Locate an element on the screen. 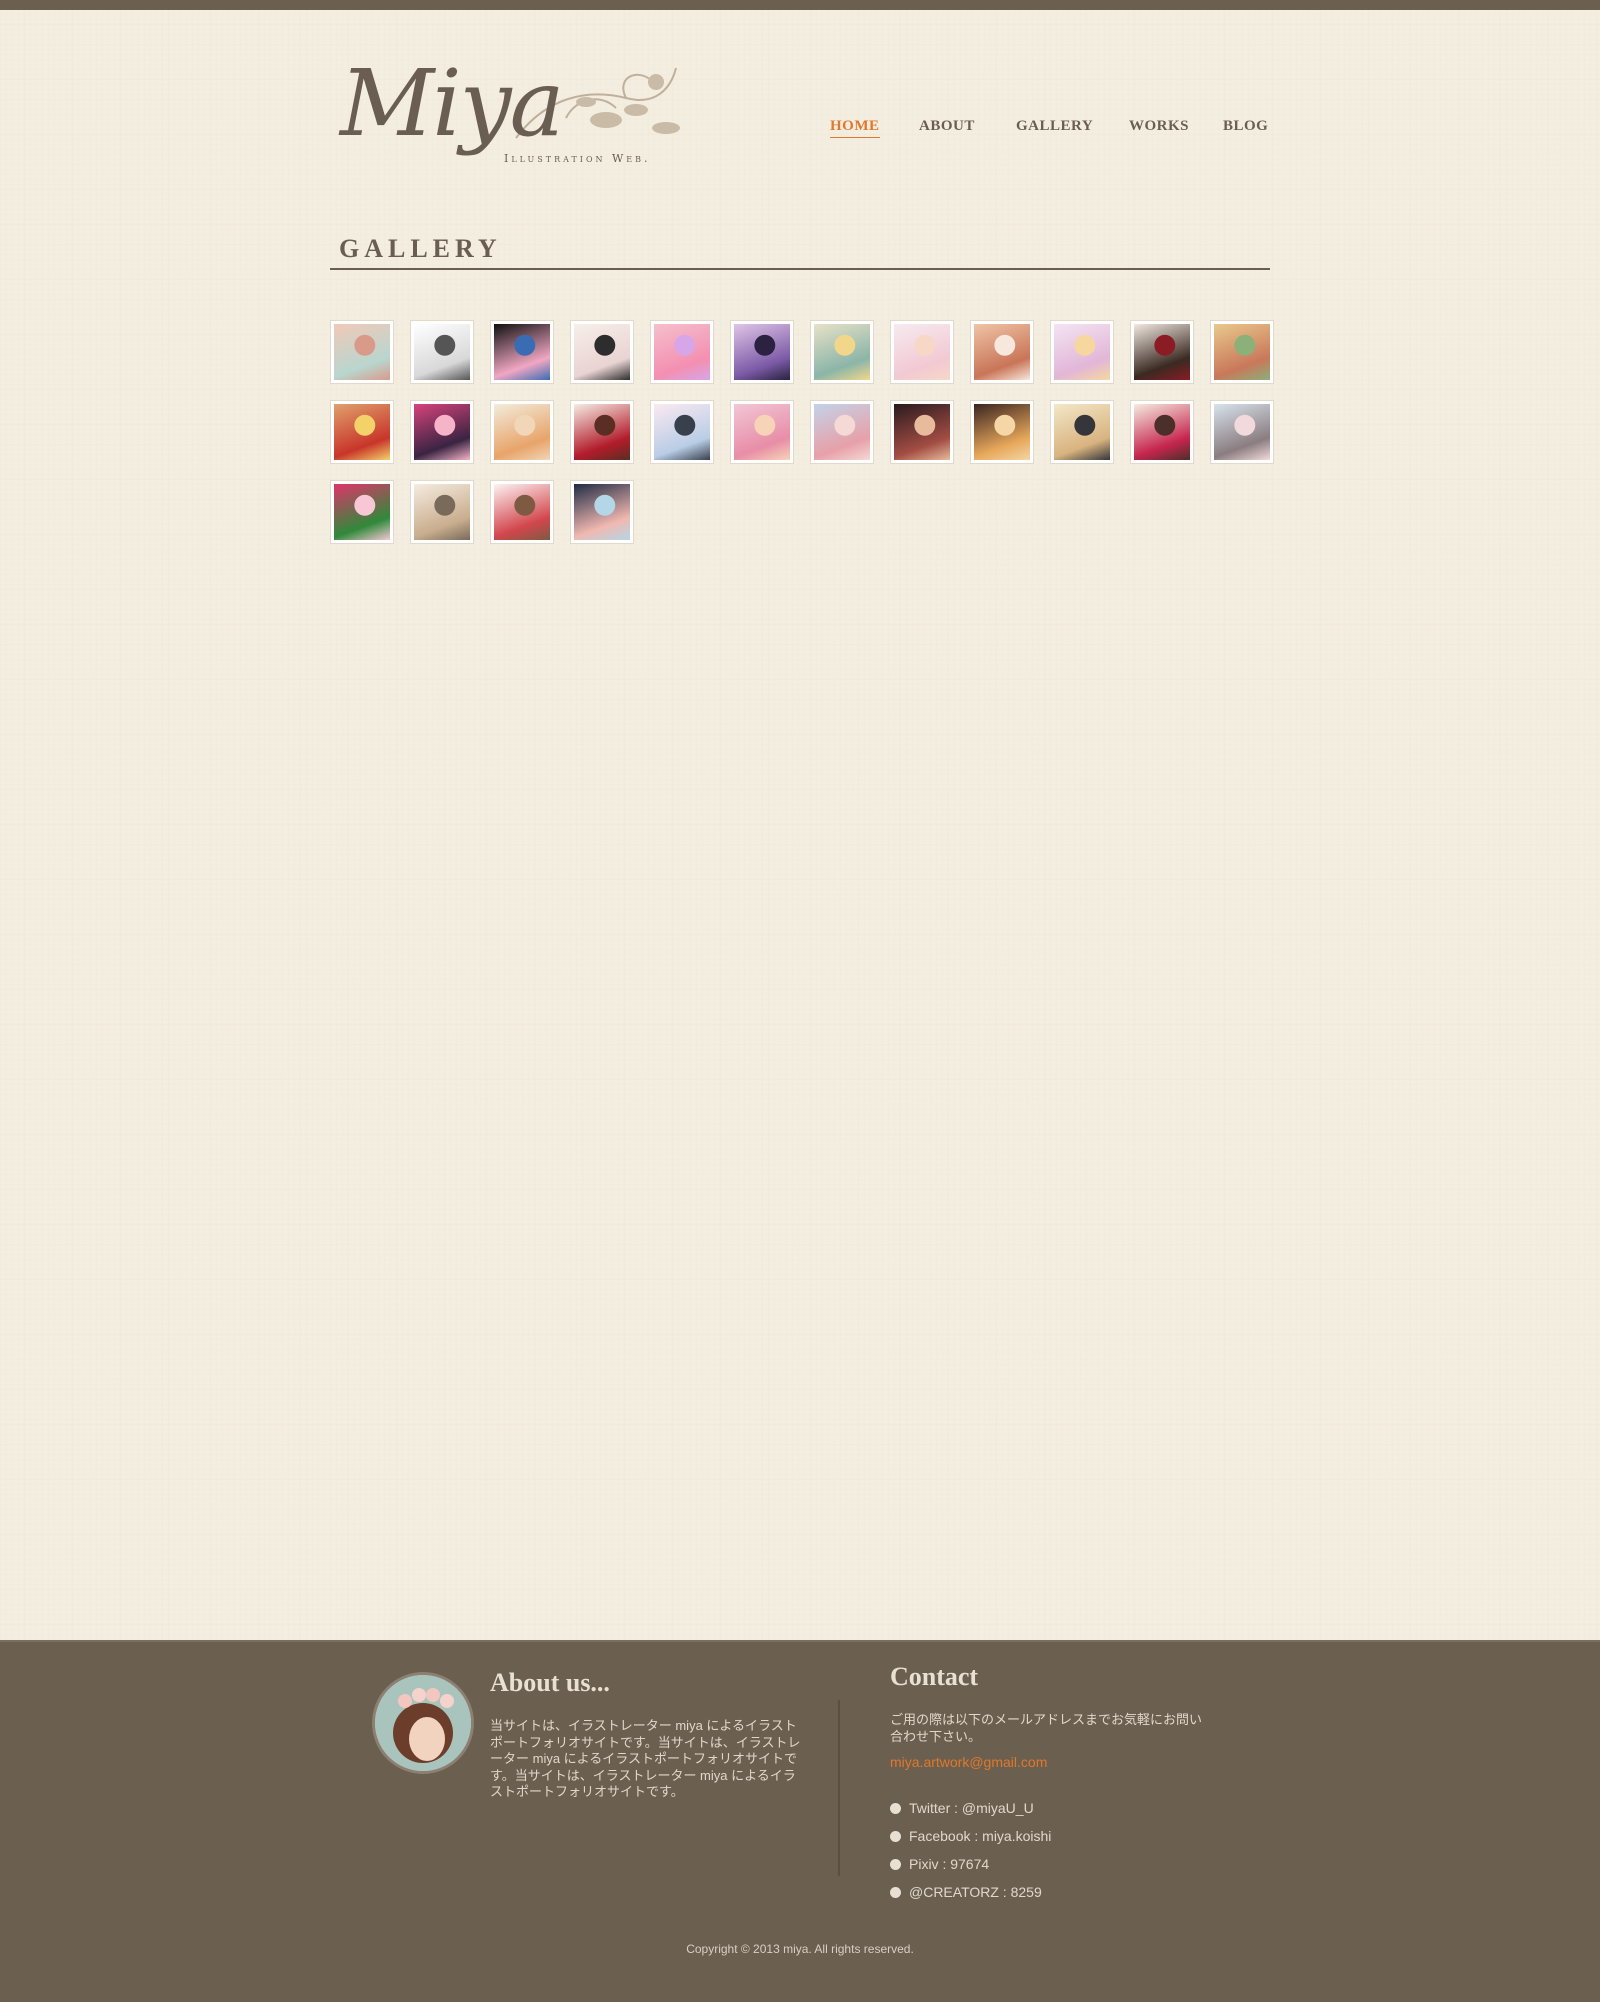 Image resolution: width=1600 pixels, height=2002 pixels. social-label: Twitter : @miyaU_U is located at coordinates (971, 1808).